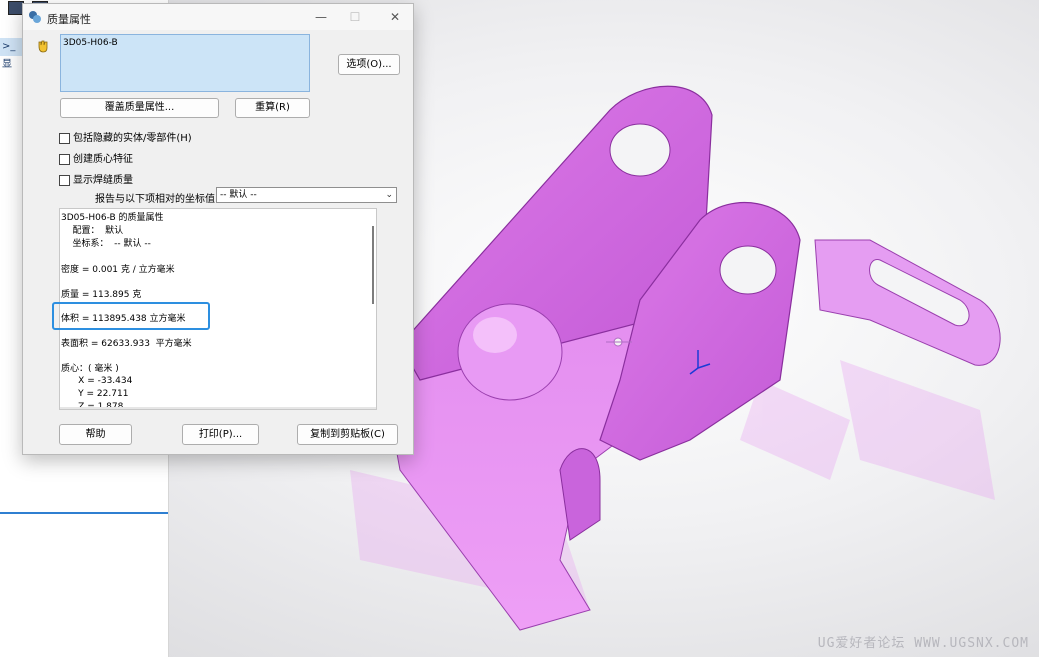 The image size is (1039, 661). What do you see at coordinates (347, 434) in the screenshot?
I see `copy-to-clipboard-button: 复制到剪贴板(C)` at bounding box center [347, 434].